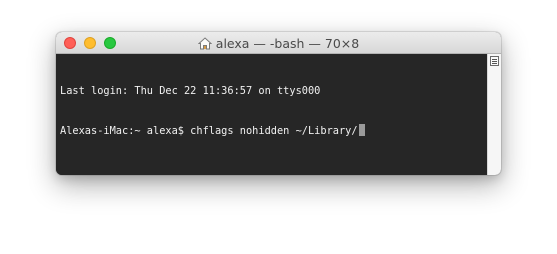 Image resolution: width=557 pixels, height=254 pixels. Describe the element at coordinates (204, 43) in the screenshot. I see `home-icon` at that location.